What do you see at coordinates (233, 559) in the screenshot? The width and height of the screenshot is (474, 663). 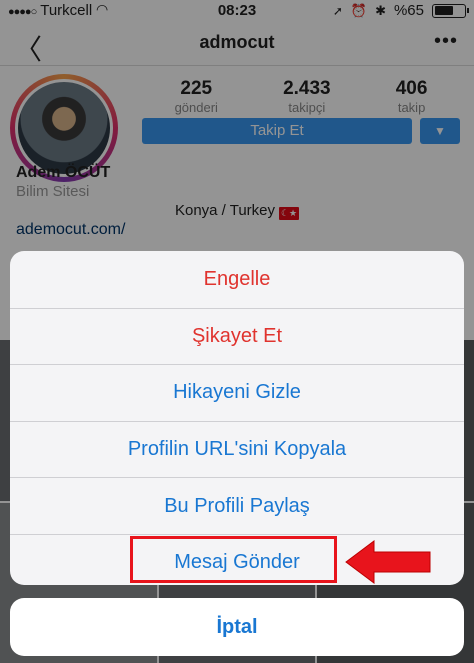 I see `annotation-highlight-box` at bounding box center [233, 559].